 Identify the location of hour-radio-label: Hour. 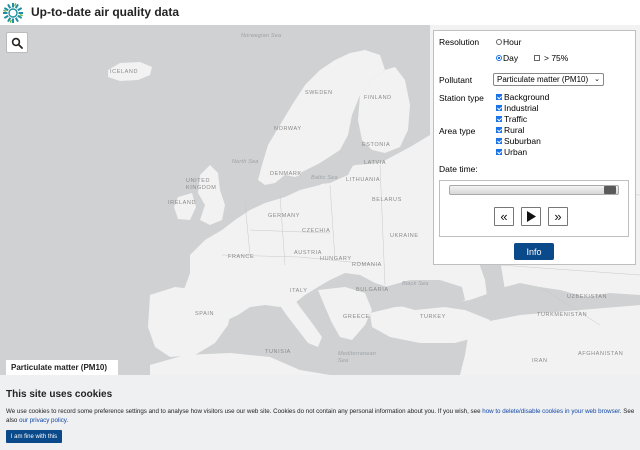
(512, 42).